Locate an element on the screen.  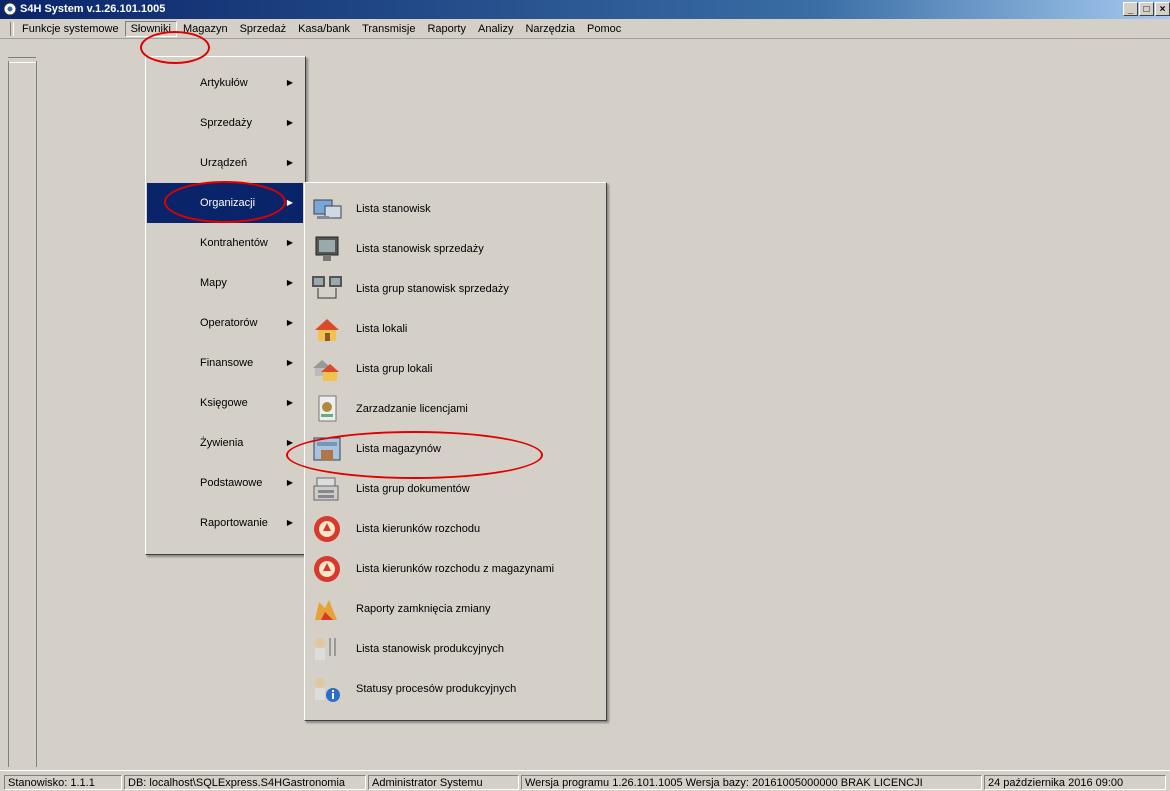
menu-item-label: Operatorów is located at coordinates (229, 323).